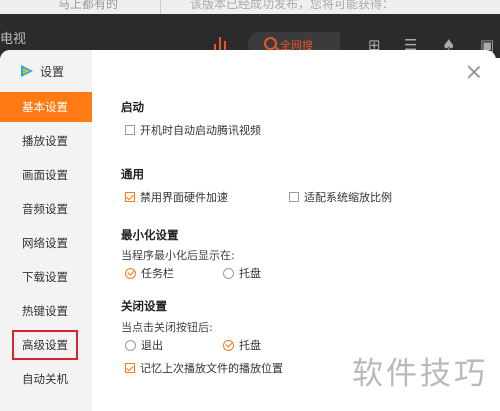 Image resolution: width=500 pixels, height=411 pixels. I want to click on close-prompt: 当点击关闭按钮后:, so click(167, 327).